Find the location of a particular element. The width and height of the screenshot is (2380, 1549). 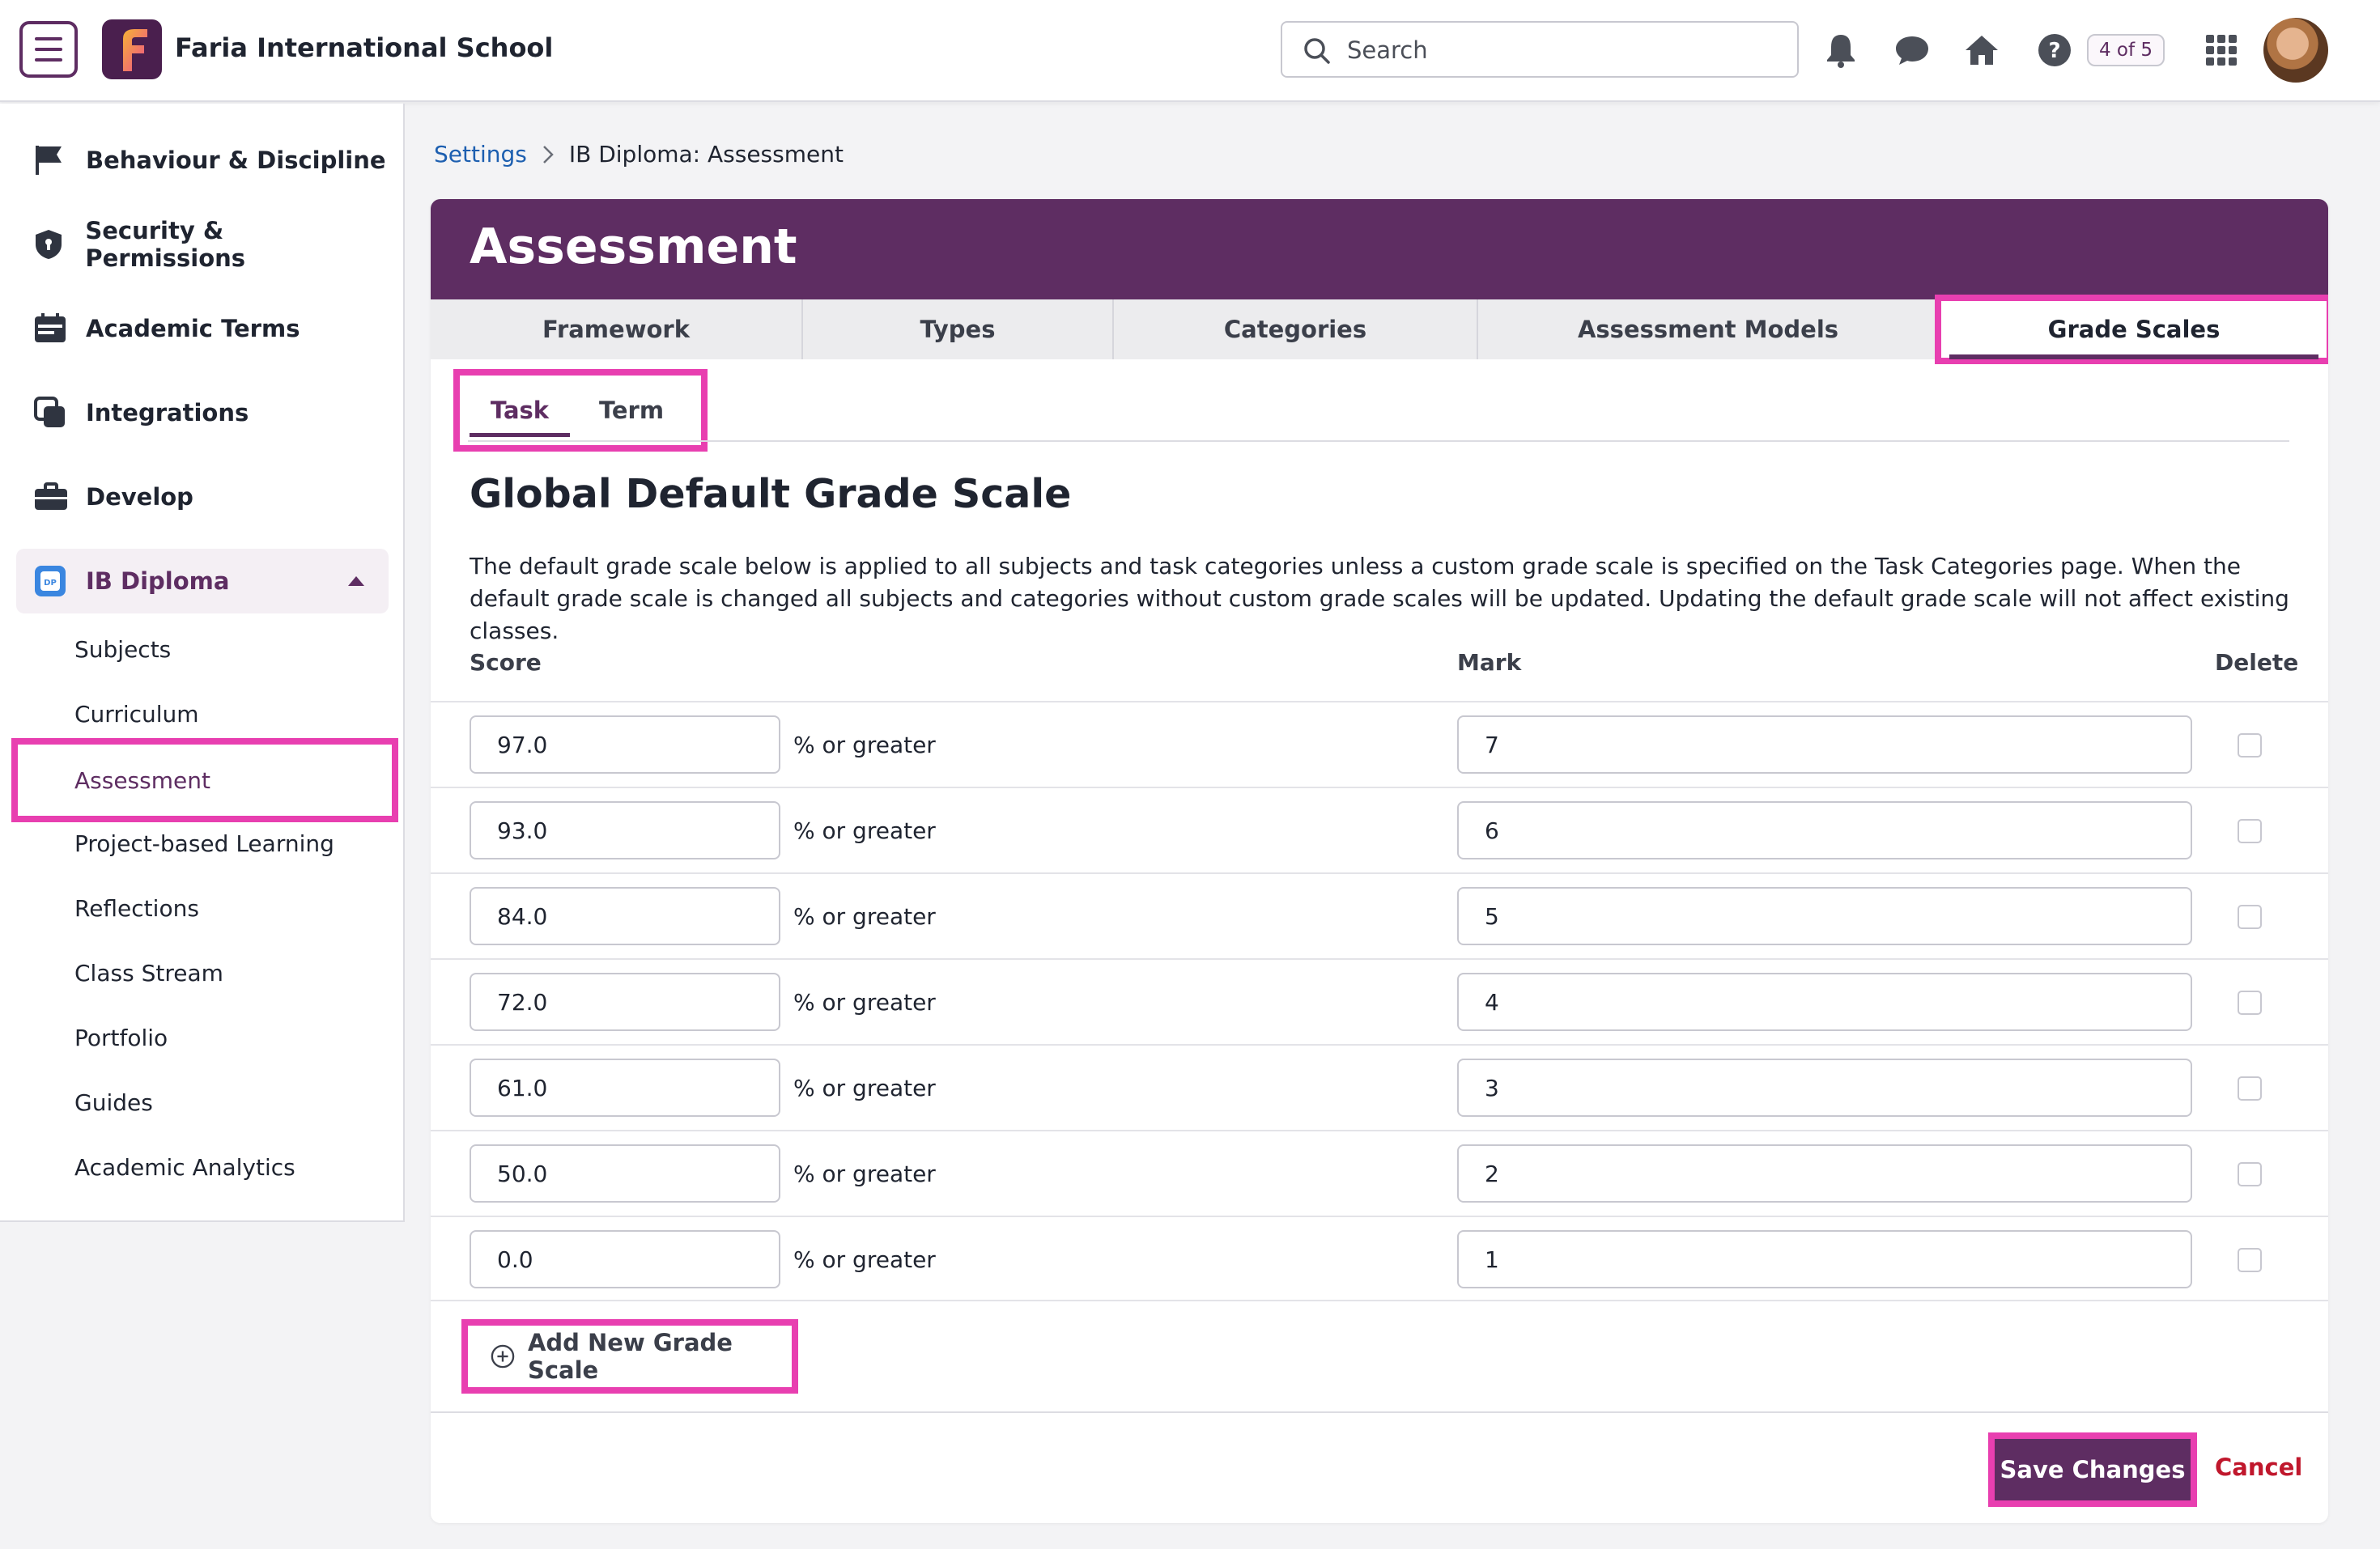

sidebar-item-security: Security & Permissions is located at coordinates (202, 244).